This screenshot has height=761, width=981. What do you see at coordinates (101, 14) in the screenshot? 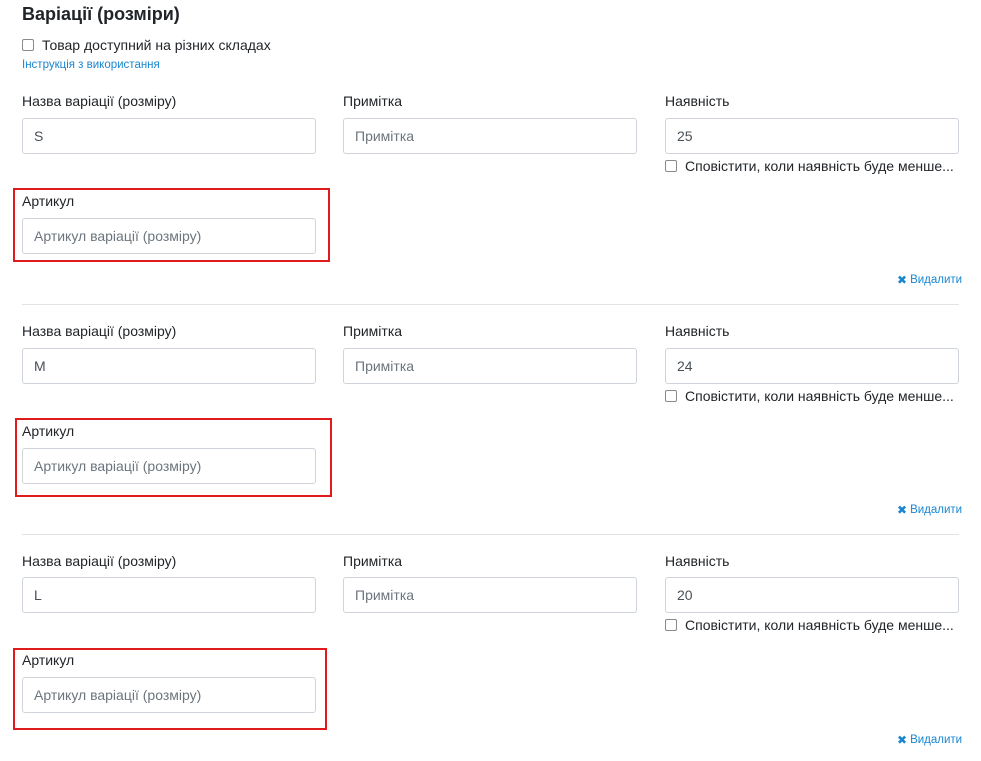
I see `section-title: Варіації (розміри)` at bounding box center [101, 14].